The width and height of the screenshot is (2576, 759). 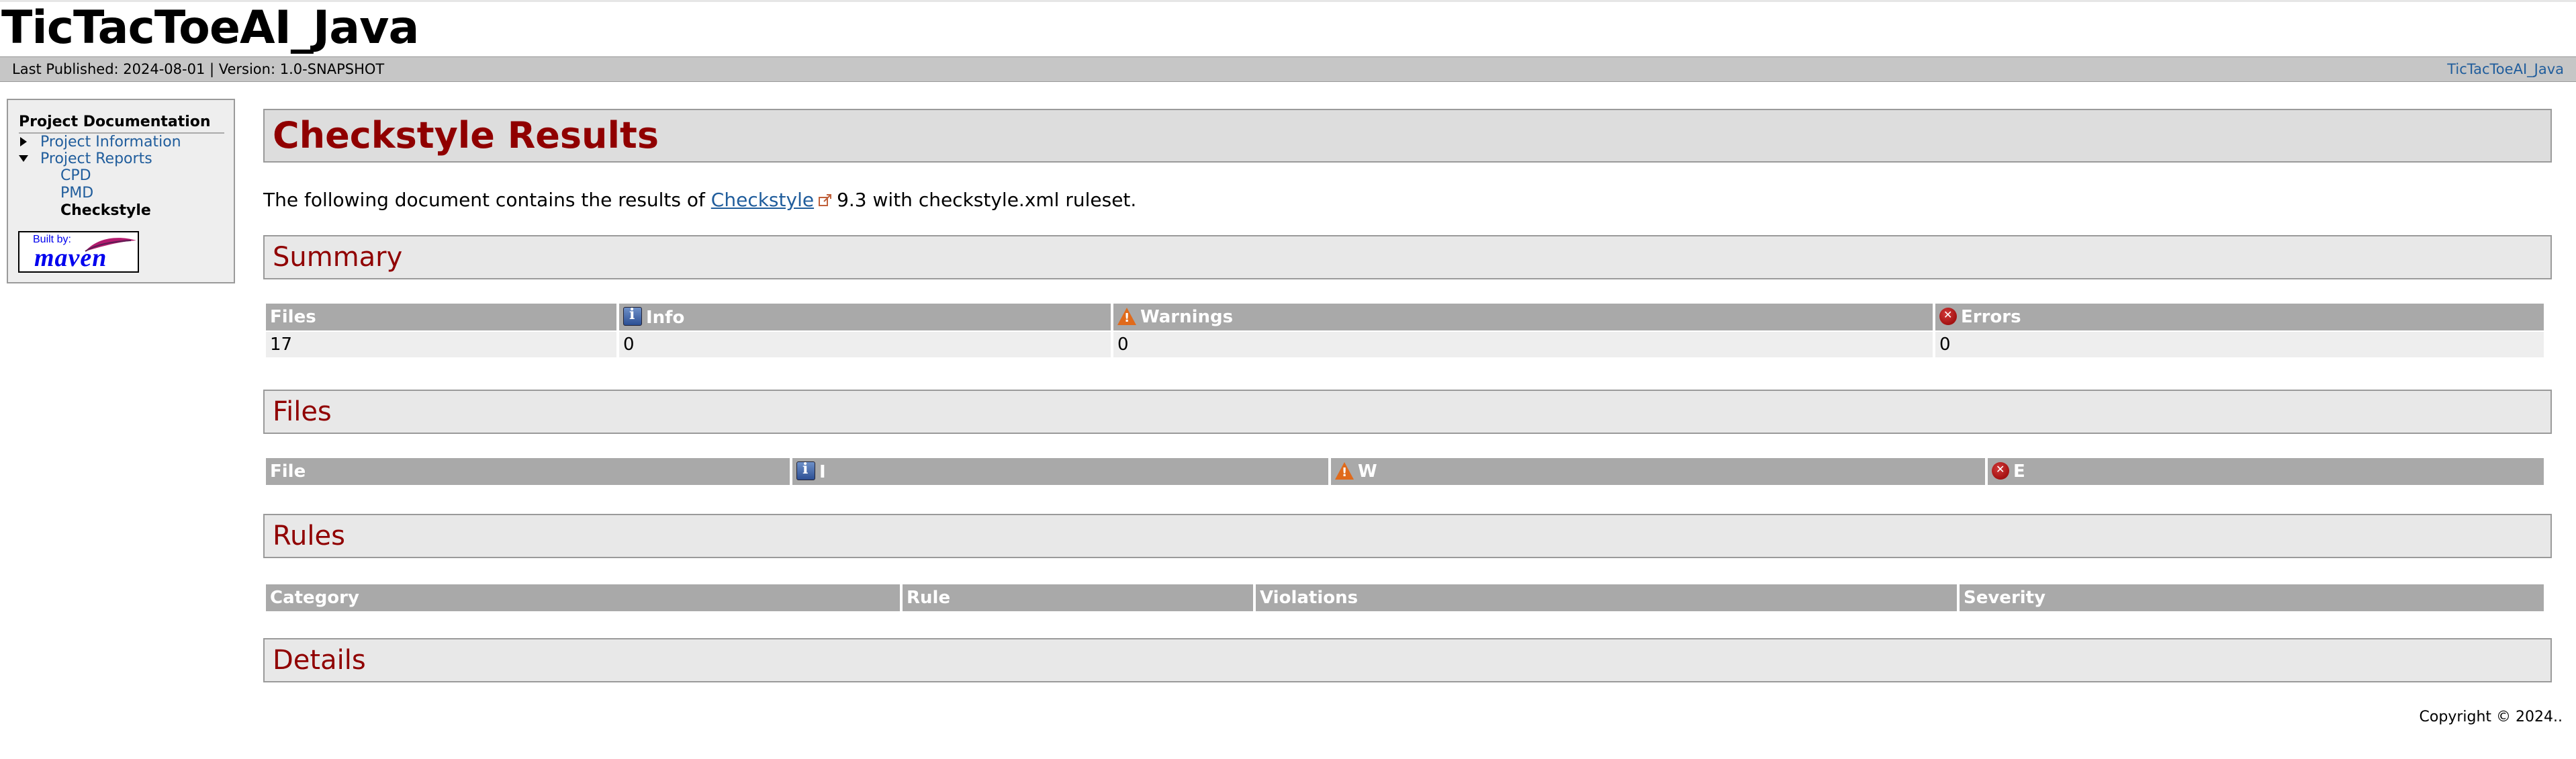 What do you see at coordinates (1407, 536) in the screenshot?
I see `rules-heading: Rules` at bounding box center [1407, 536].